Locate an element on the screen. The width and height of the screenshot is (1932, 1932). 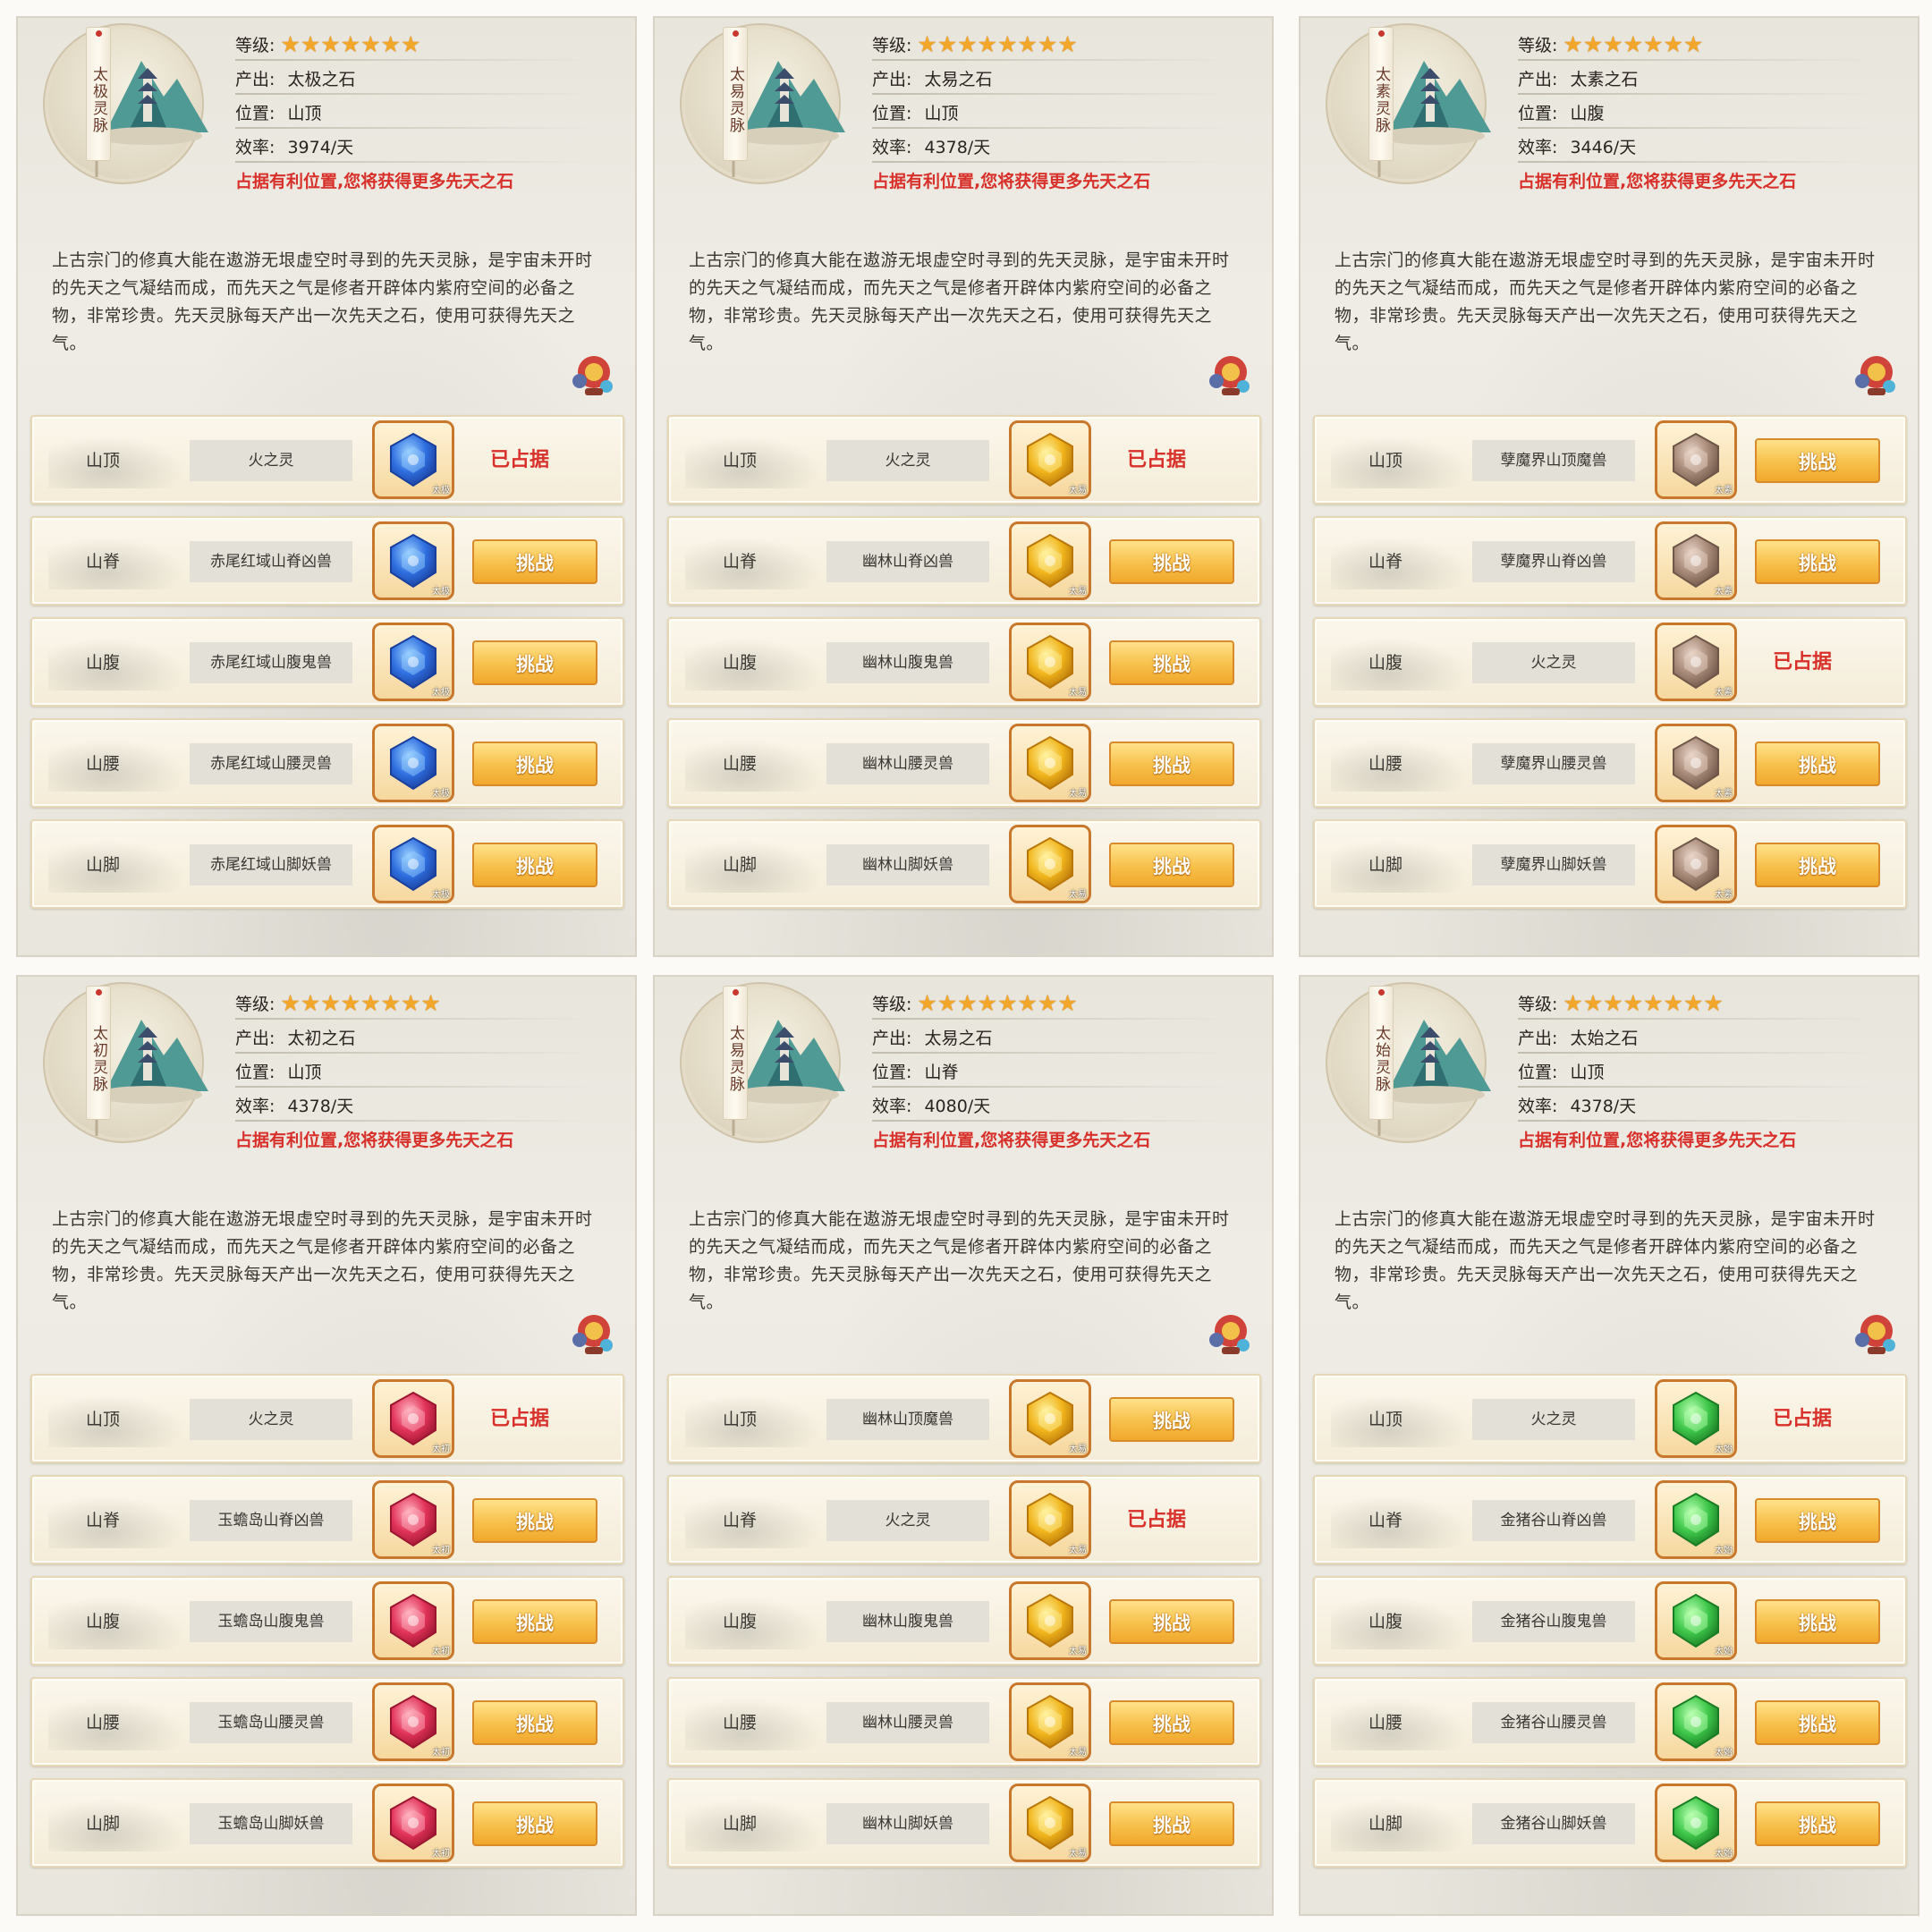
level-row: 等级: ★★★★★★★ is located at coordinates (432, 47).